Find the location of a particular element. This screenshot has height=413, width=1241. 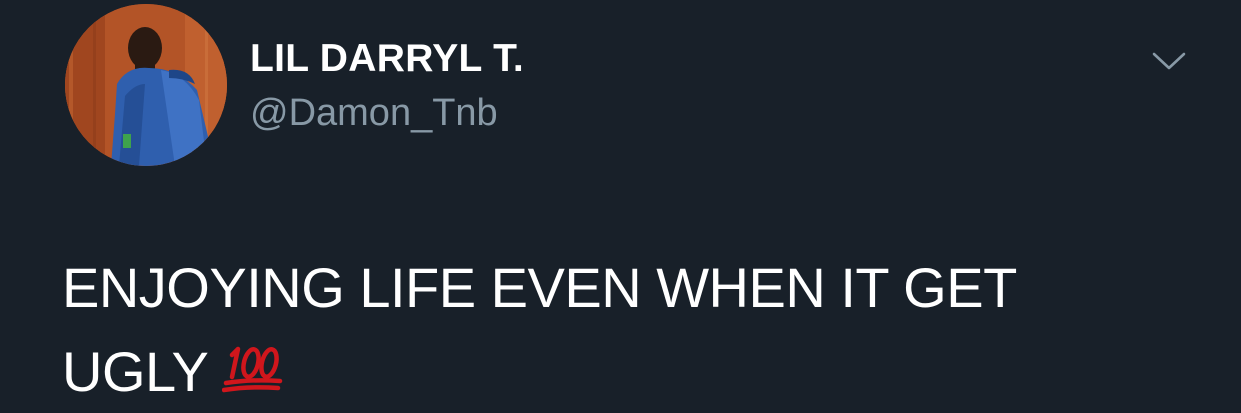

tweet-text-line-2: UGLY is located at coordinates (135, 371).